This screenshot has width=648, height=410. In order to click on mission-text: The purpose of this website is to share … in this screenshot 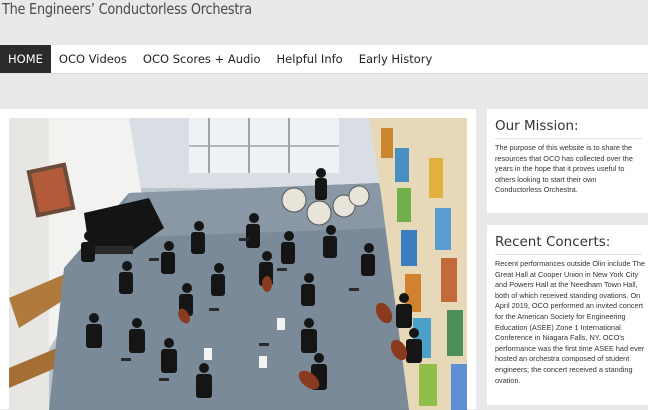, I will do `click(564, 169)`.